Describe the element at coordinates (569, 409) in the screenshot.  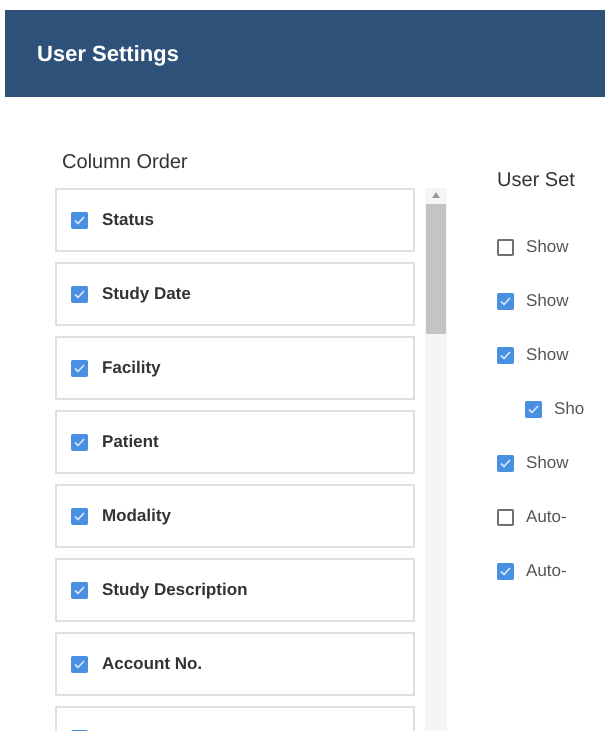
I see `option-label: Sho` at that location.